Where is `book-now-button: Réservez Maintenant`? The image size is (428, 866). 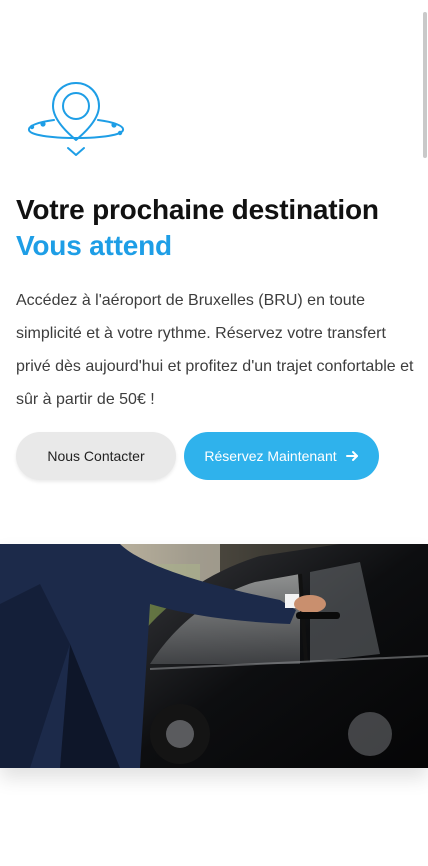
book-now-button: Réservez Maintenant is located at coordinates (281, 456).